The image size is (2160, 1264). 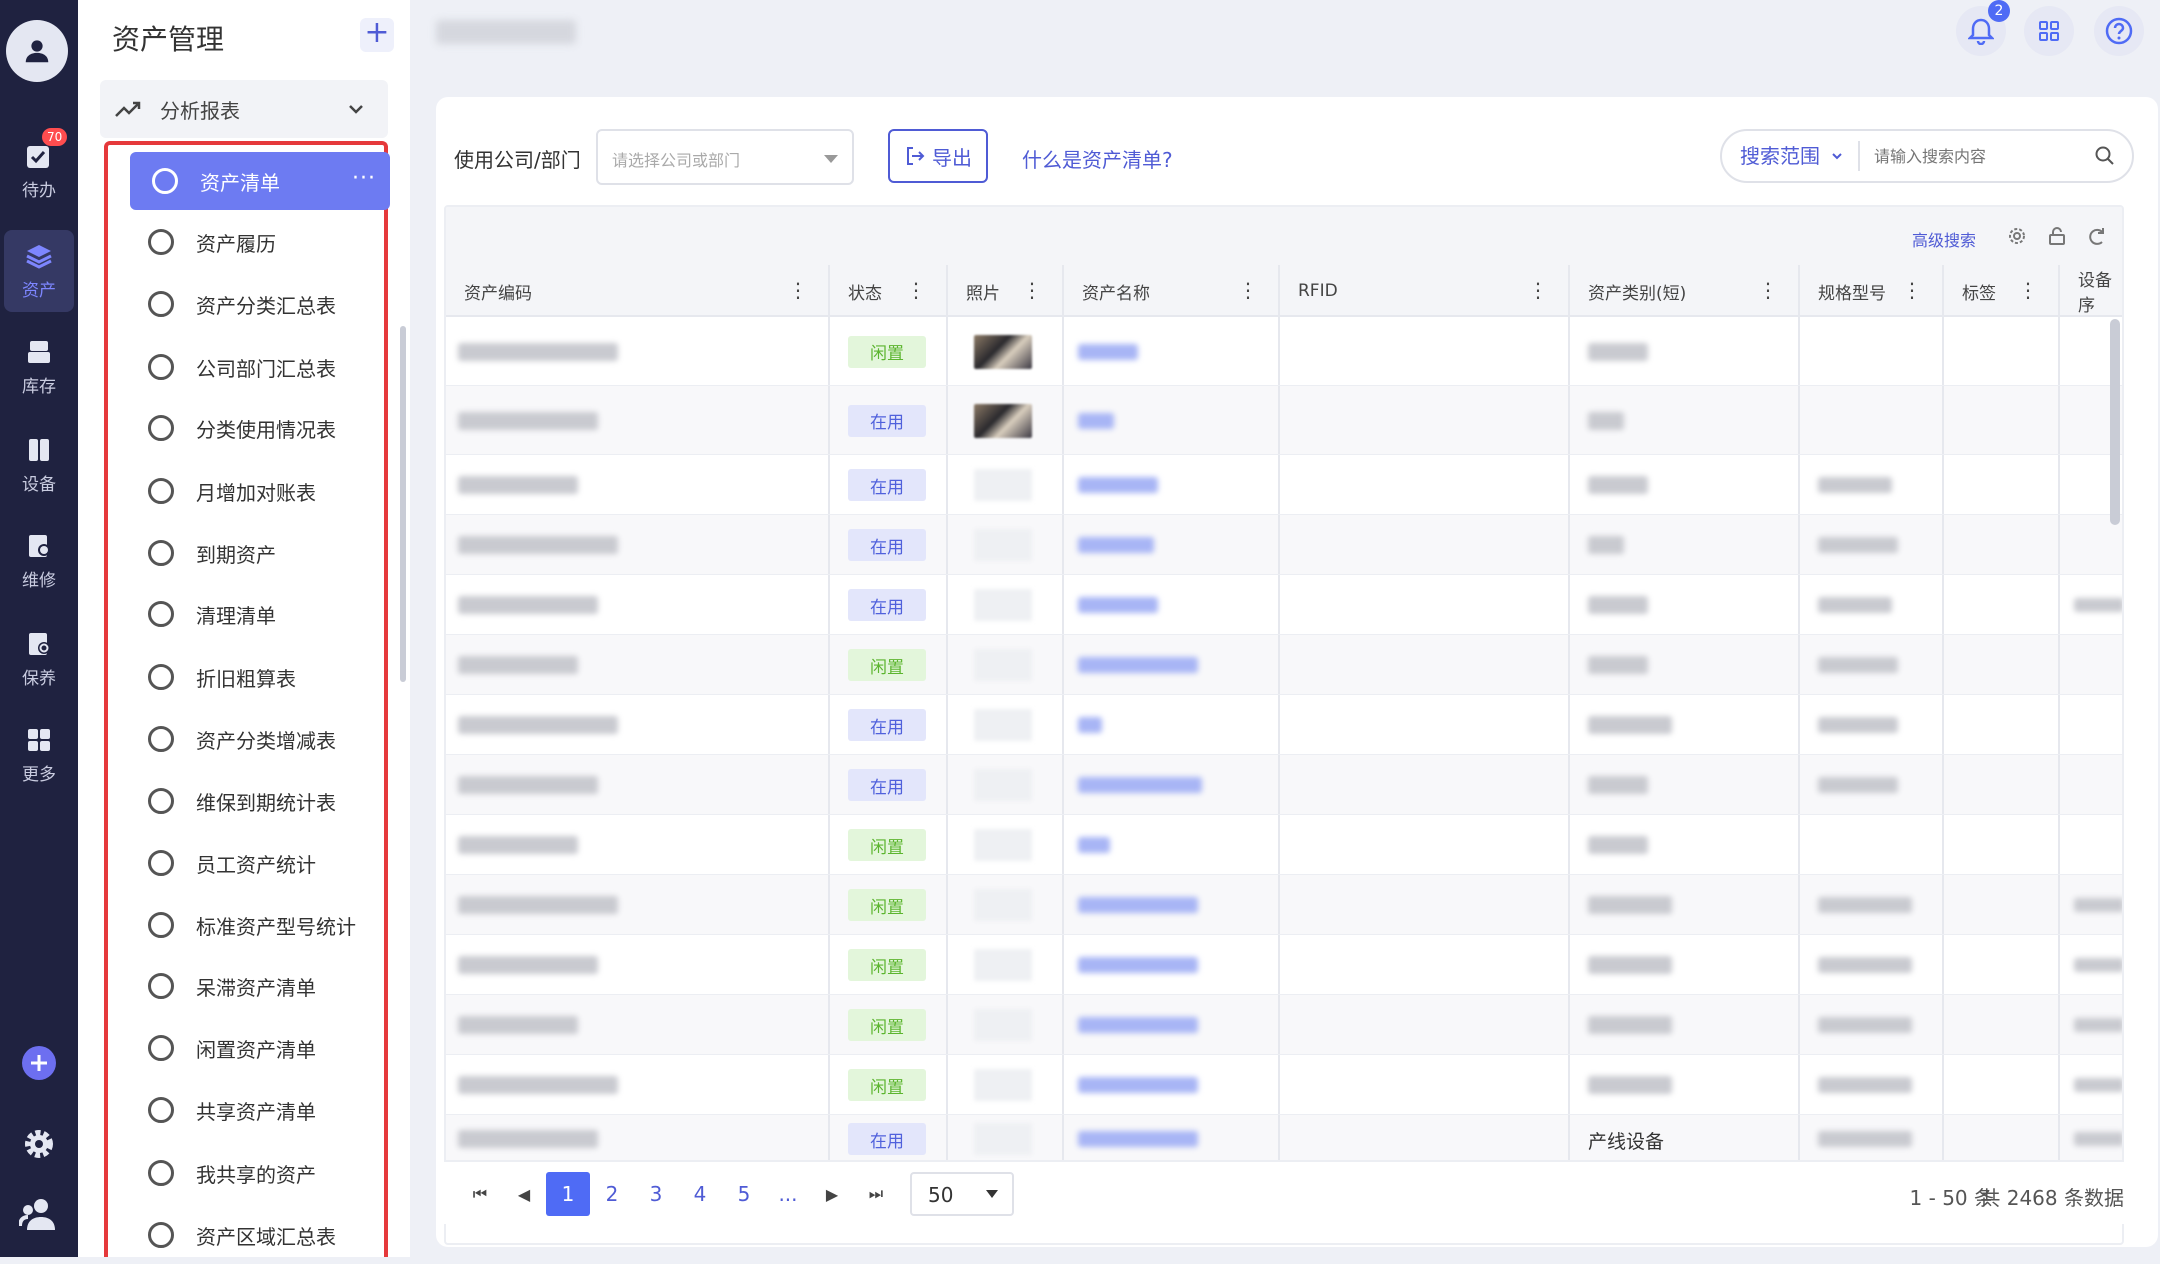 I want to click on report-item: 我共享的资产, so click(x=246, y=1173).